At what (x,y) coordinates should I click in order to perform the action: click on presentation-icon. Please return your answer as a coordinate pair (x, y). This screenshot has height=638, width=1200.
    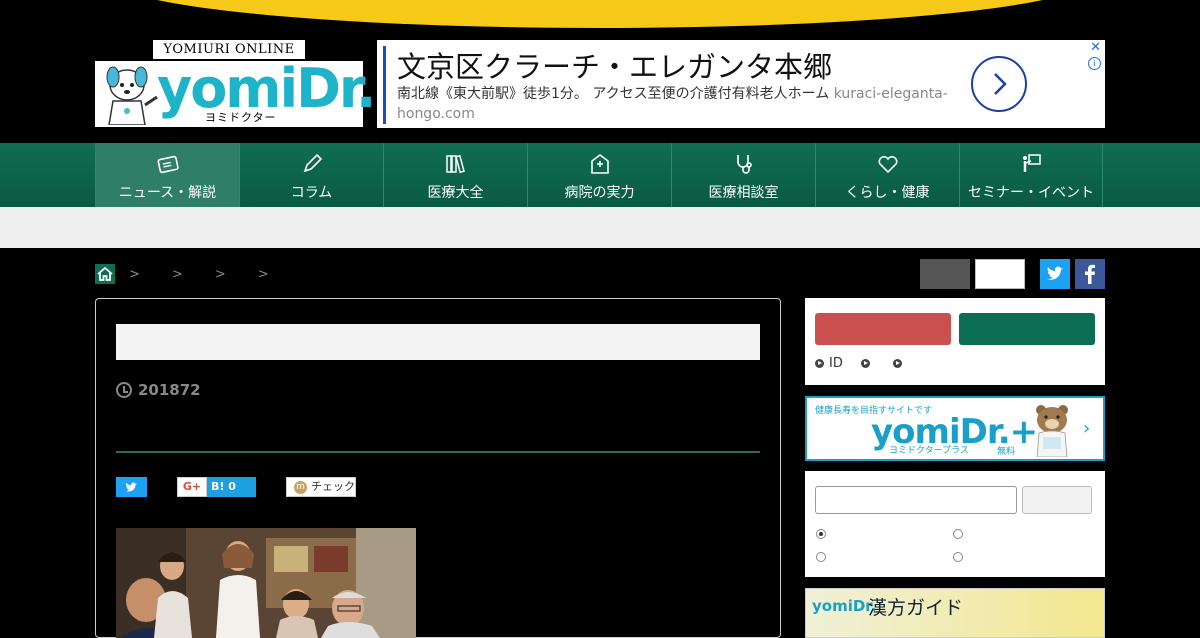
    Looking at the image, I should click on (1032, 163).